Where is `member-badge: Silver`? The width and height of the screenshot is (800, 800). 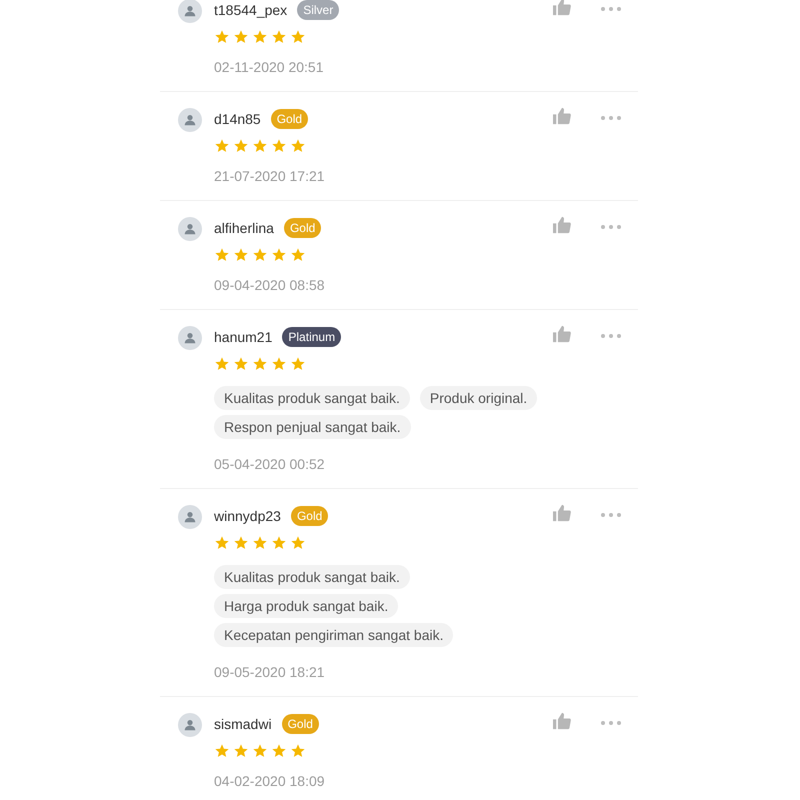
member-badge: Silver is located at coordinates (318, 10).